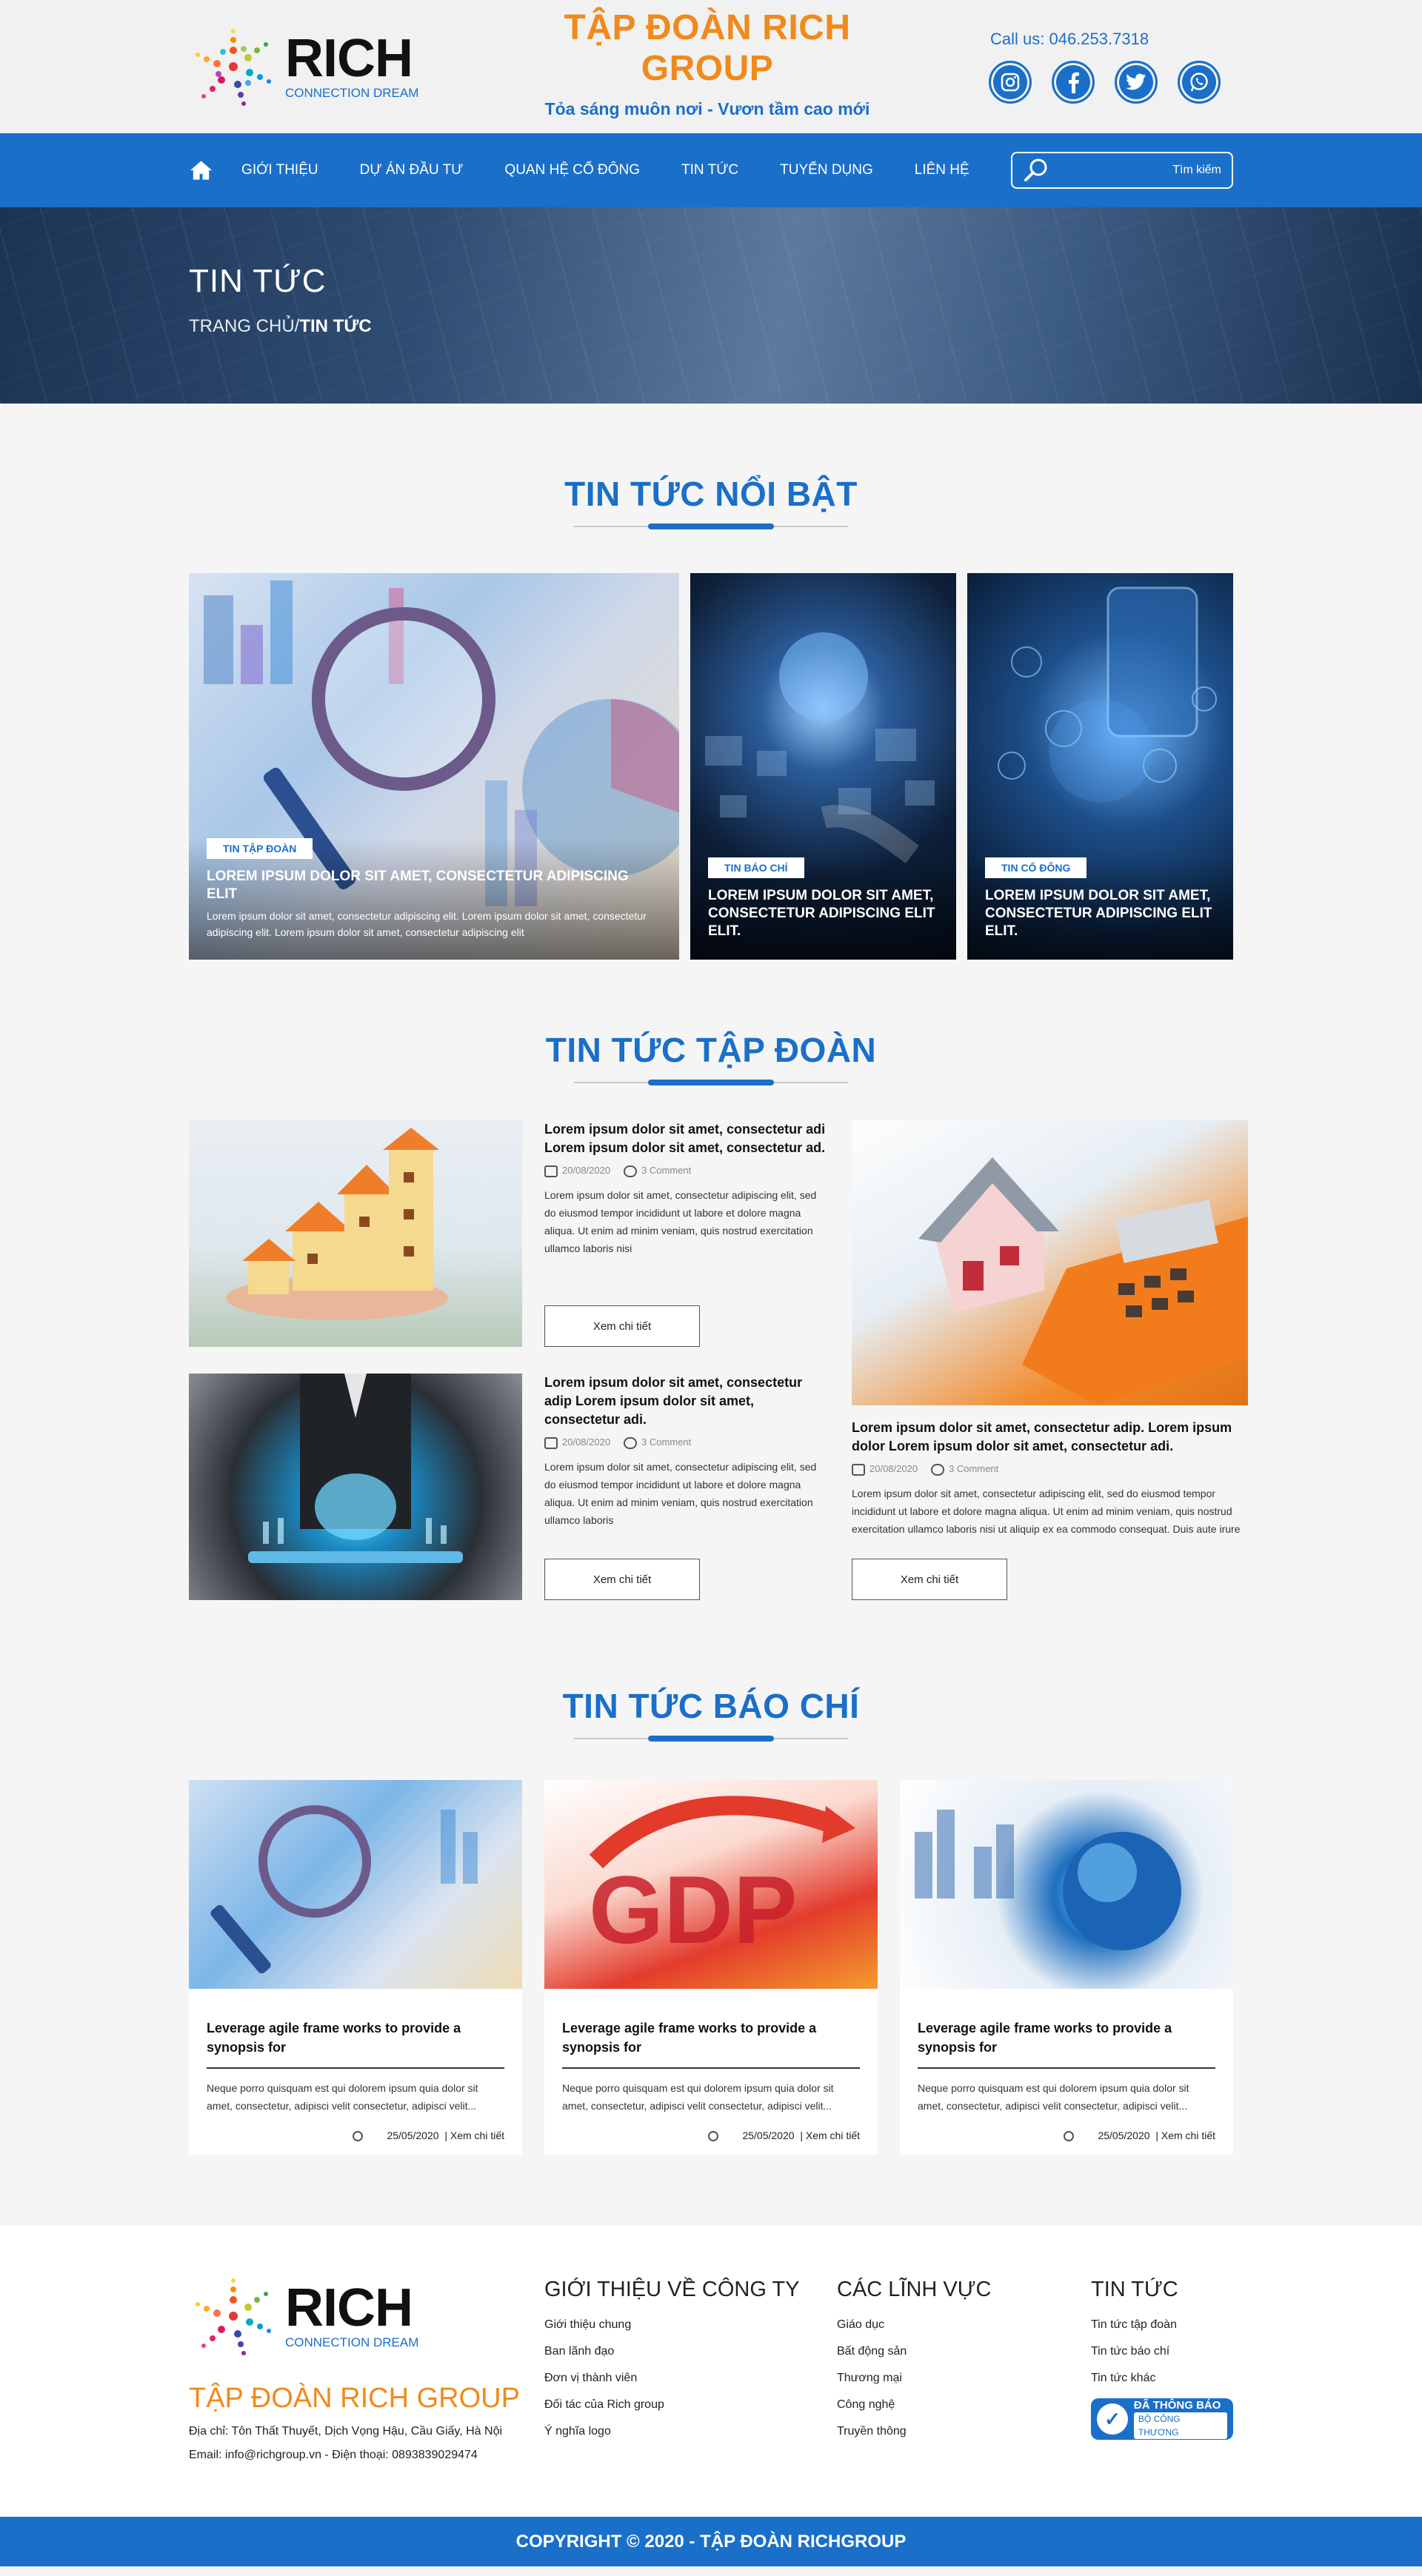 The height and width of the screenshot is (2576, 1422). Describe the element at coordinates (711, 2542) in the screenshot. I see `copyright-bar: COPYRIGHT © 2020 - TẬP ĐOÀN RICHGROUP` at that location.